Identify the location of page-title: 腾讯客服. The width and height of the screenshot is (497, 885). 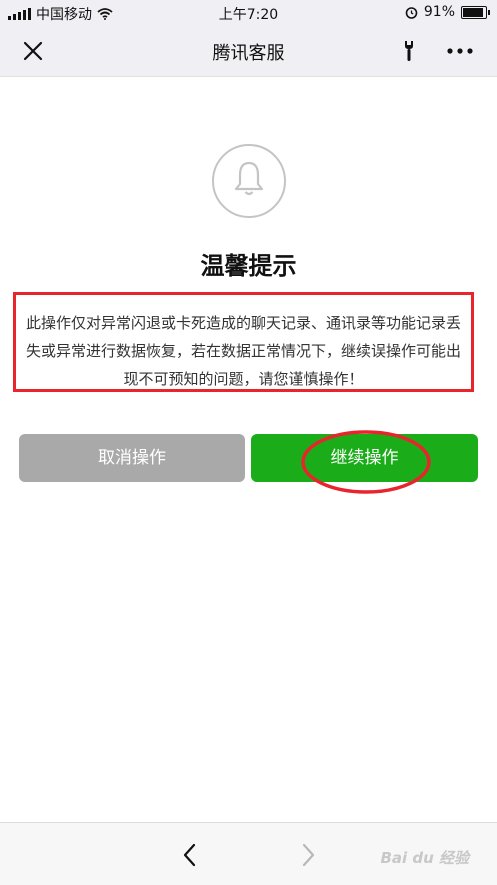
(248, 53).